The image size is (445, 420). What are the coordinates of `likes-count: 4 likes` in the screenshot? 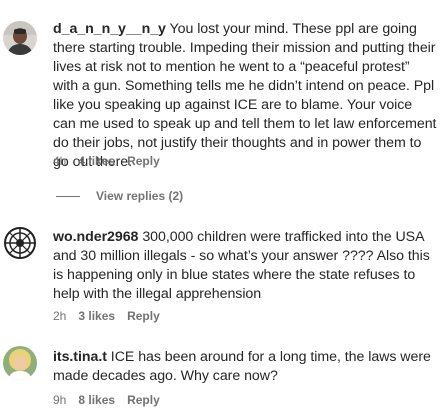 It's located at (96, 161).